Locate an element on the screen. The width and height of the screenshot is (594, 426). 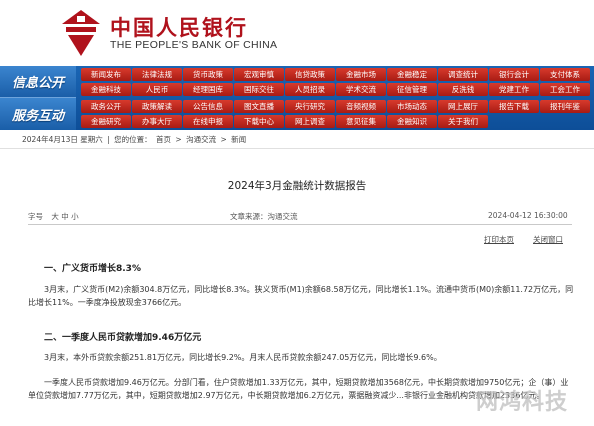
nav-item: 在线申报 is located at coordinates (208, 121).